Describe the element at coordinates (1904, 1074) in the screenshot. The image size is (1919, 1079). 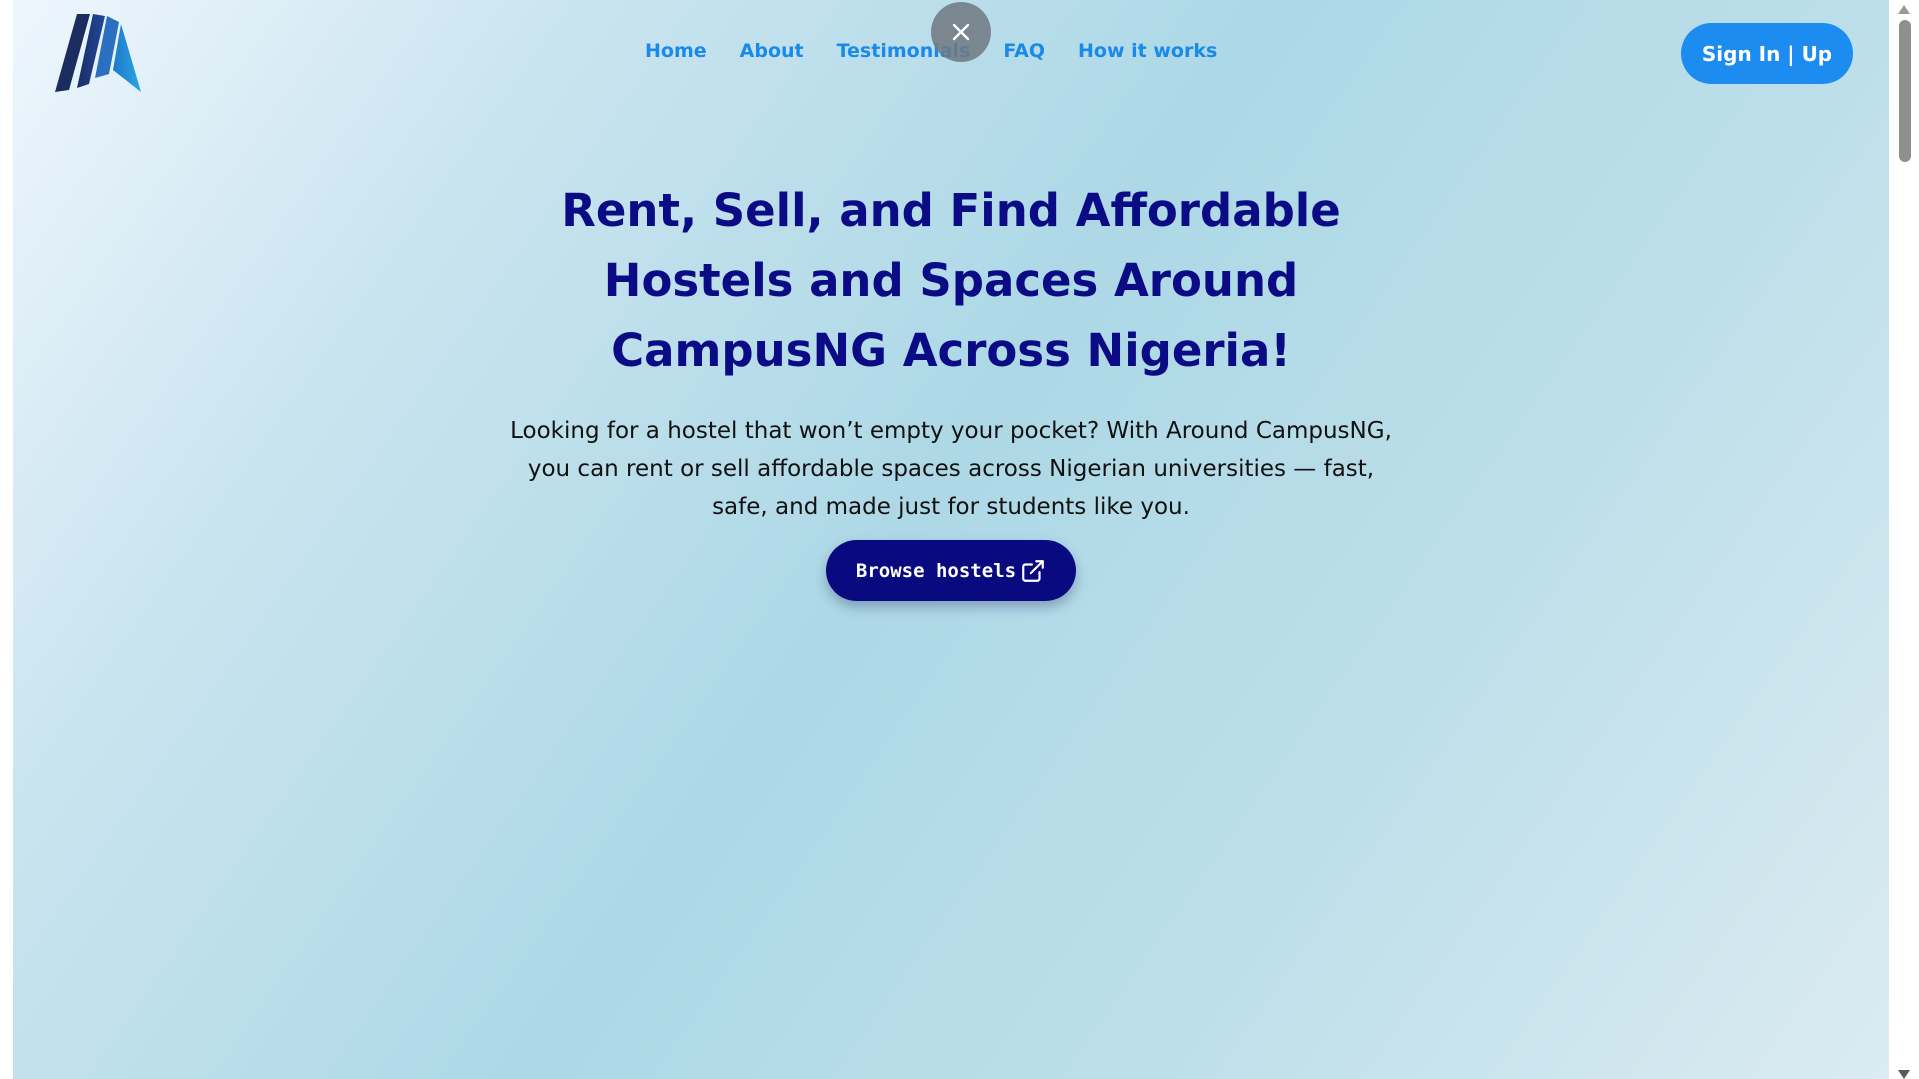
I see `scroll-down-arrow-icon` at that location.